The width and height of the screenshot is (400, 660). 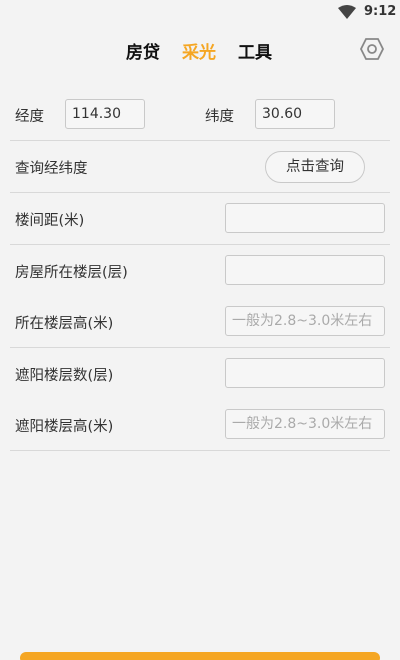 I want to click on floor-height-label: 所在楼层高(米), so click(x=64, y=324).